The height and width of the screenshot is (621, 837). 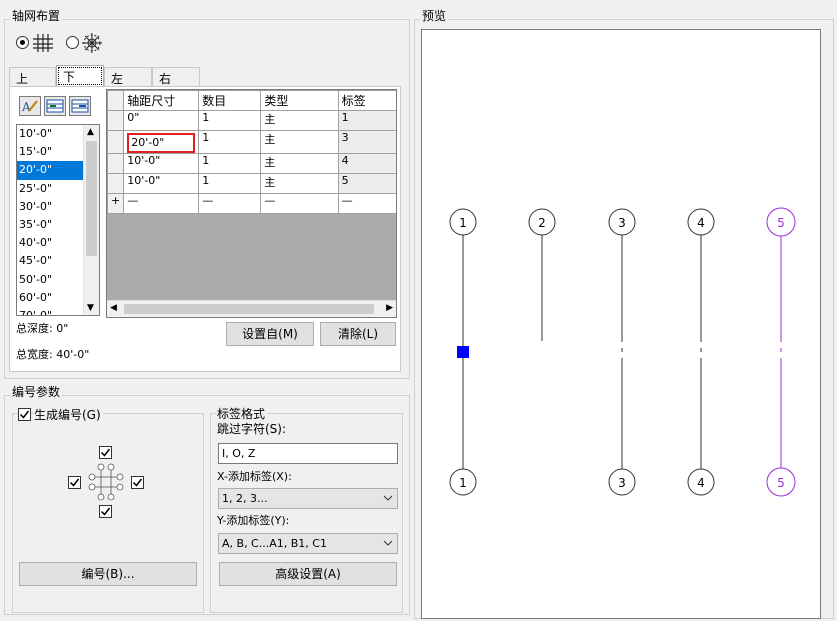 What do you see at coordinates (106, 482) in the screenshot?
I see `grid-bubbles-icon` at bounding box center [106, 482].